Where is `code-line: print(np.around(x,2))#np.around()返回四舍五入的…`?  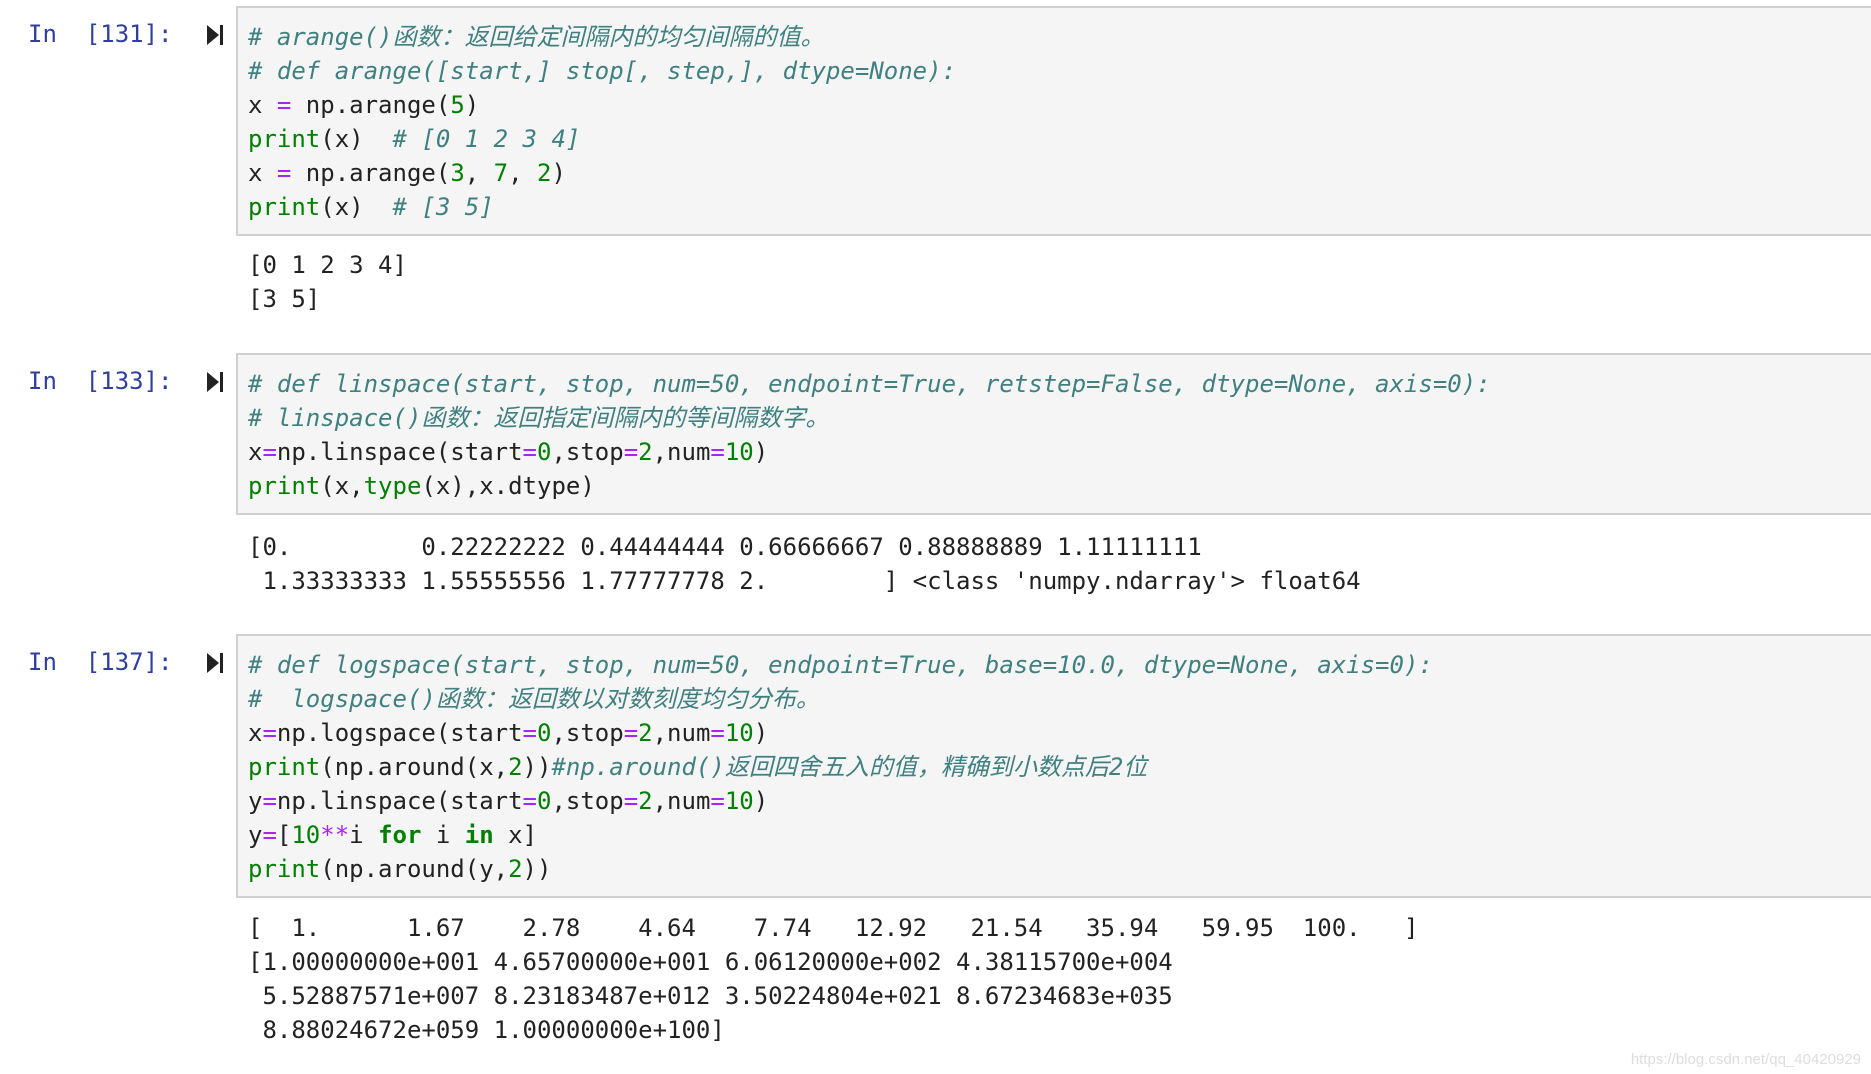 code-line: print(np.around(x,2))#np.around()返回四舍五入的… is located at coordinates (1059, 767).